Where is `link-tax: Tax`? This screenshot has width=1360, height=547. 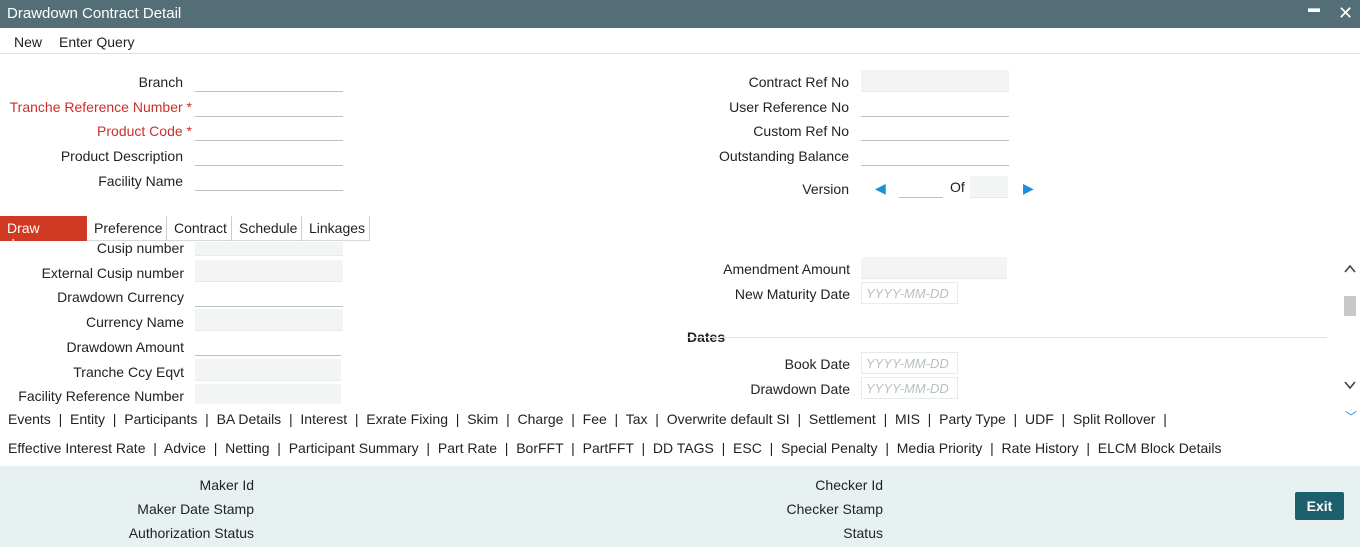
link-tax: Tax is located at coordinates (637, 419).